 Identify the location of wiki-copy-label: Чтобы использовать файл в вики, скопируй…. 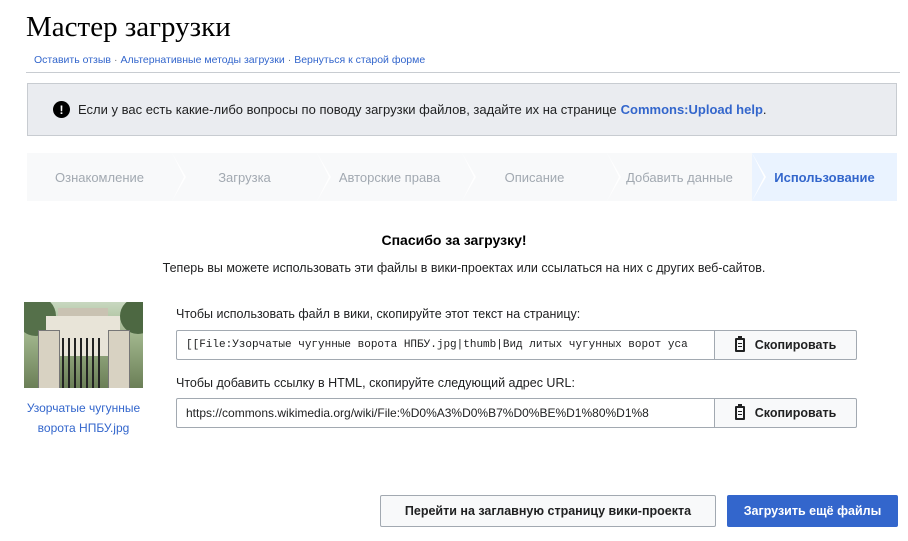
(378, 314).